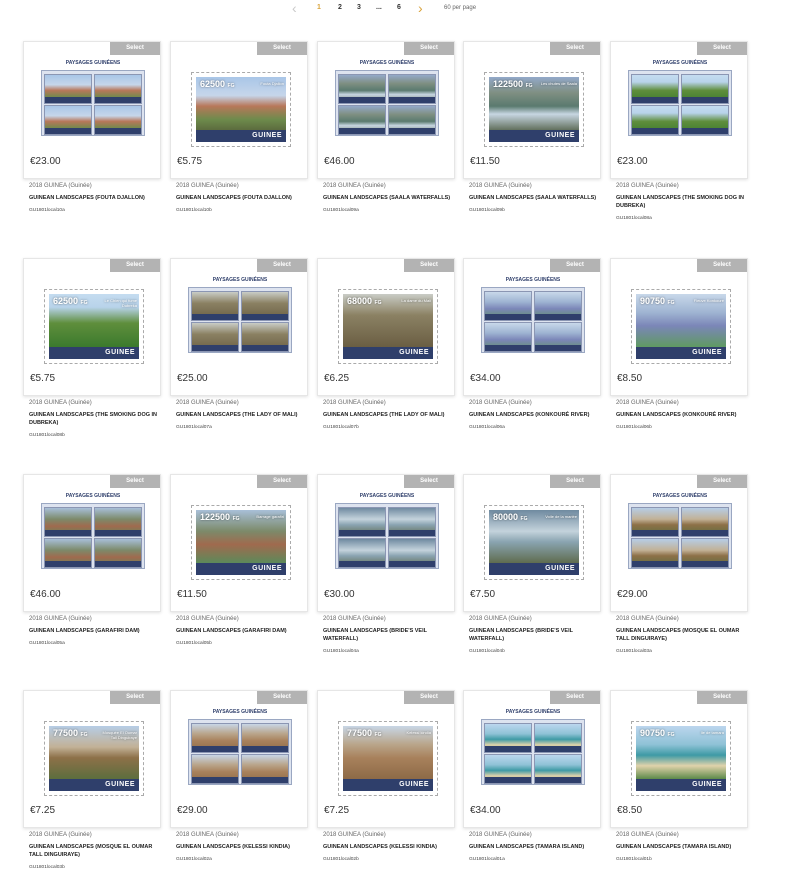  I want to click on page-link-1: 1, so click(319, 7).